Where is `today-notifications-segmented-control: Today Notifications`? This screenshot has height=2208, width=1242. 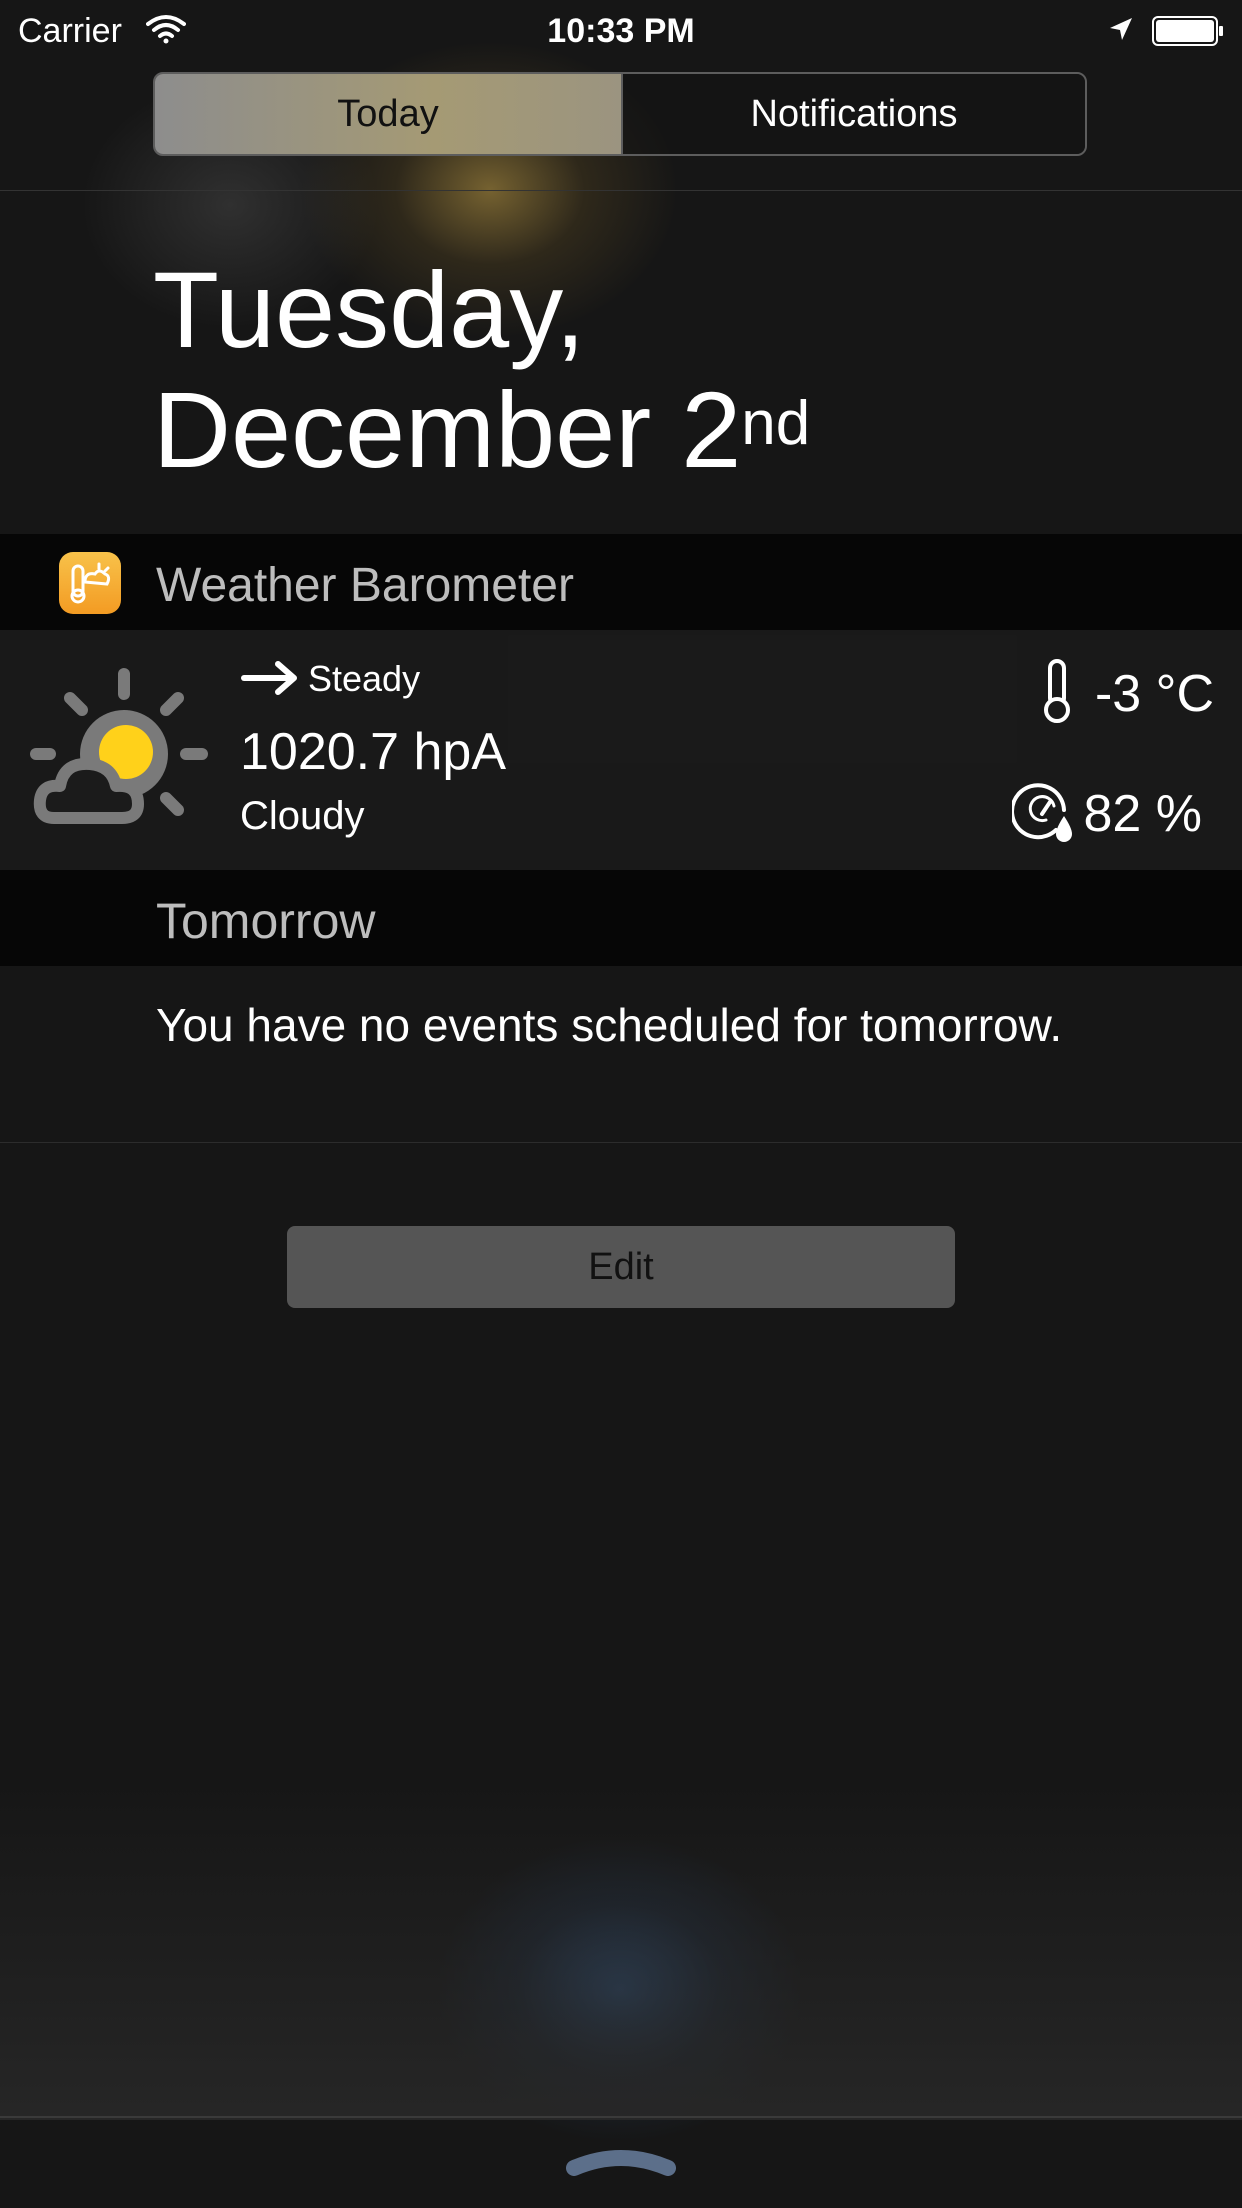
today-notifications-segmented-control: Today Notifications is located at coordinates (620, 114).